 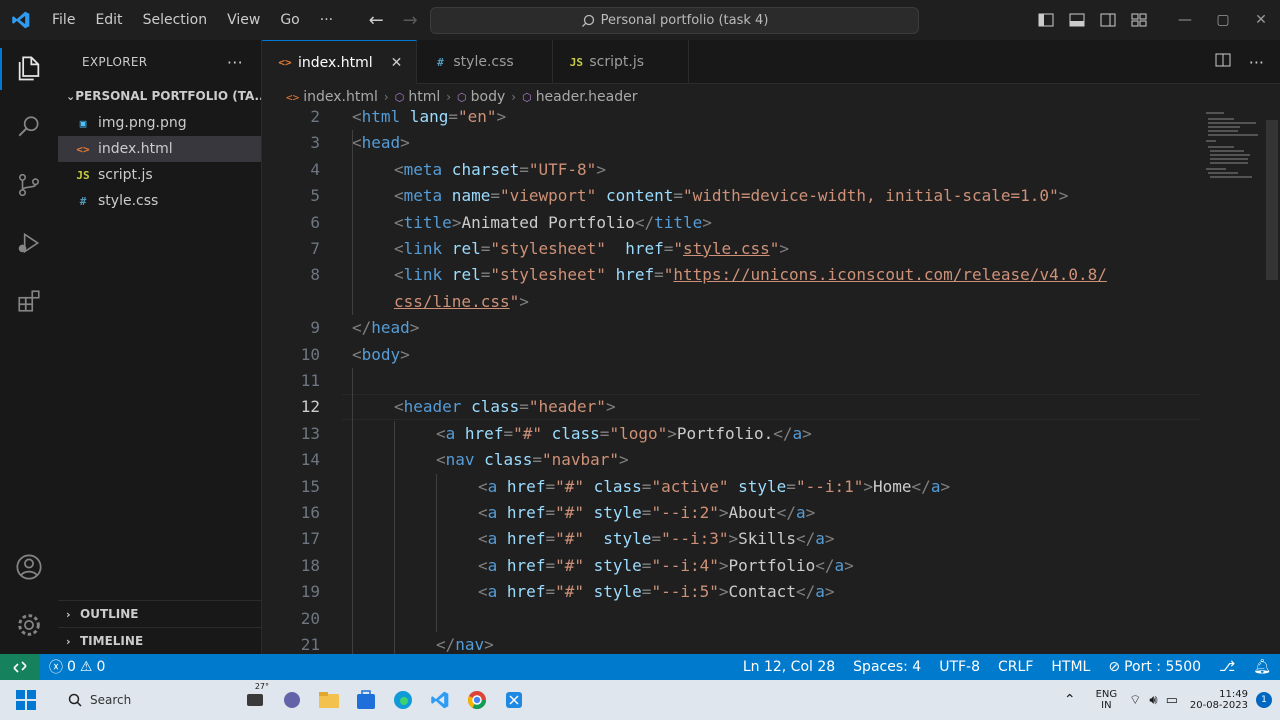 I want to click on notifications-bell-icon: 🔔︎, so click(x=1262, y=667).